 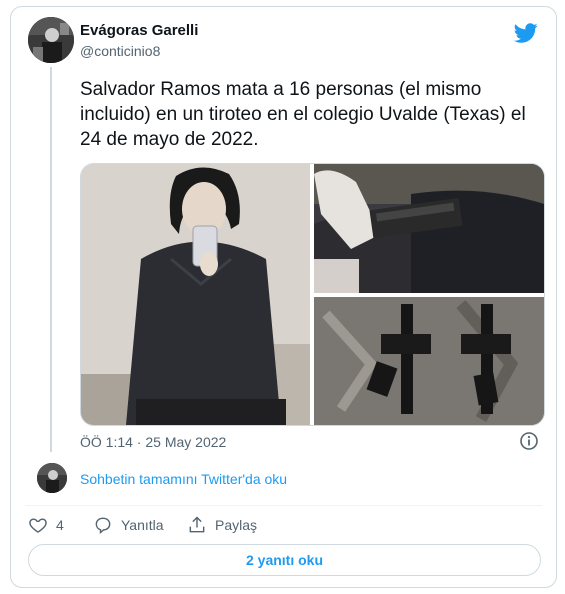 What do you see at coordinates (60, 525) in the screenshot?
I see `like-count: 4` at bounding box center [60, 525].